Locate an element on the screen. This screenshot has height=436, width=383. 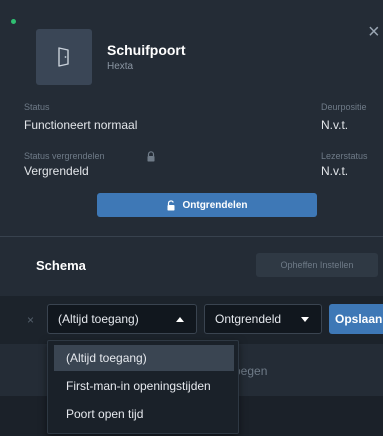
status-value: Functioneert normaal is located at coordinates (81, 125).